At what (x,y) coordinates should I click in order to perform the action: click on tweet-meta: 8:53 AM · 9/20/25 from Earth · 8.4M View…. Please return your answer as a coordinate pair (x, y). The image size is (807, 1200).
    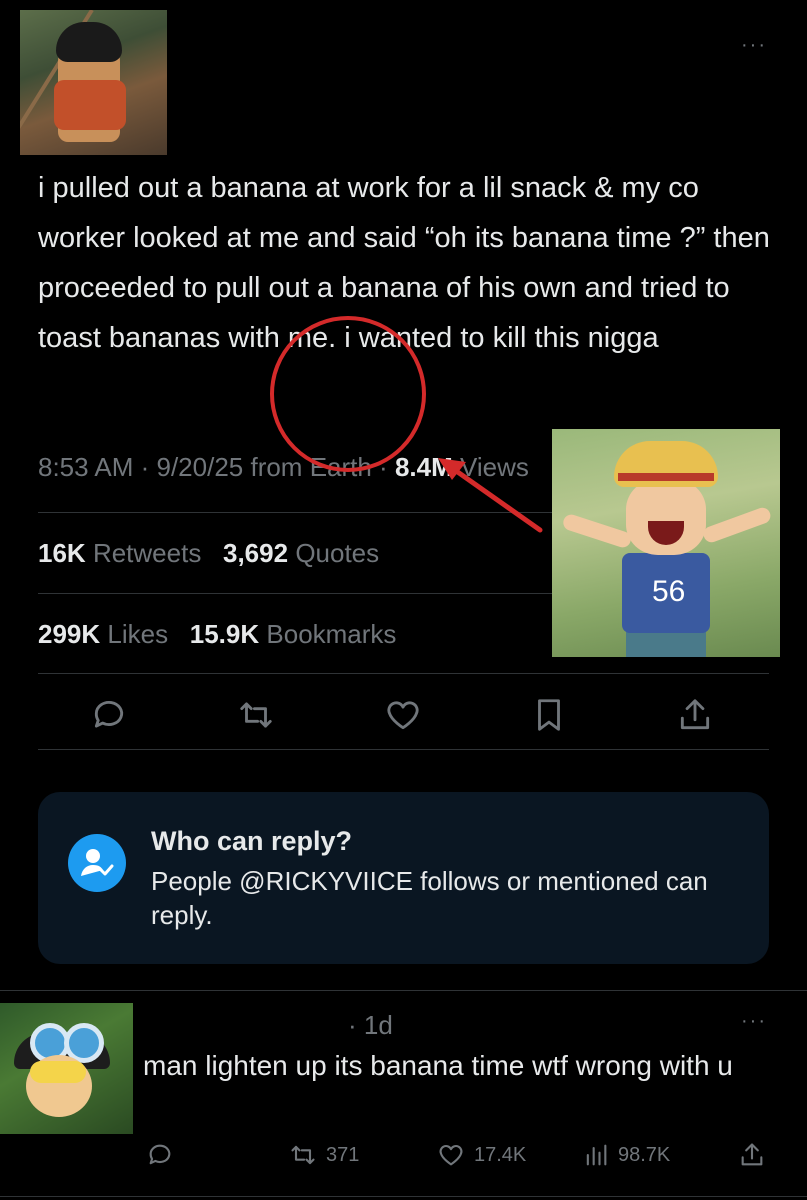
    Looking at the image, I should click on (283, 467).